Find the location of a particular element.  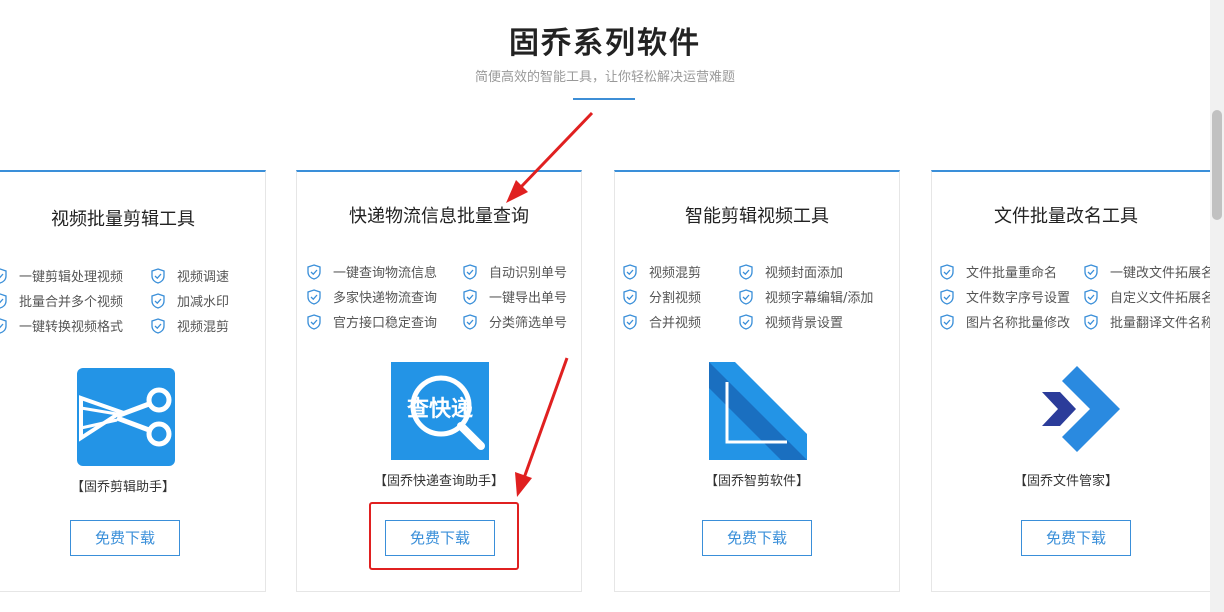

feature-item: 一键查询物流信息 is located at coordinates (372, 274).